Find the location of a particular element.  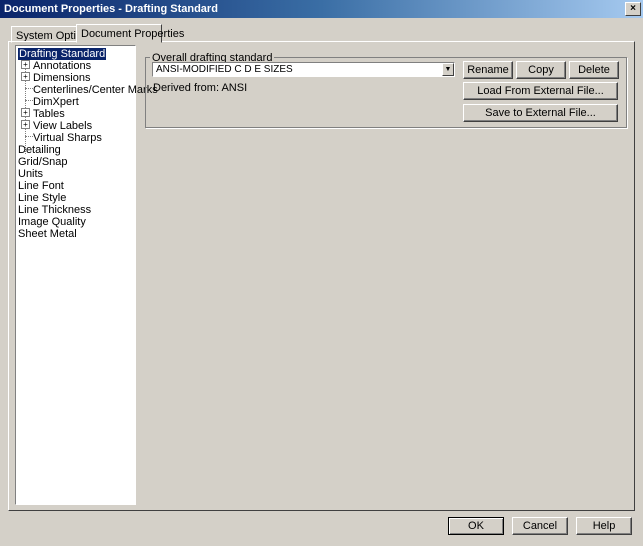

close-button: × is located at coordinates (633, 9).